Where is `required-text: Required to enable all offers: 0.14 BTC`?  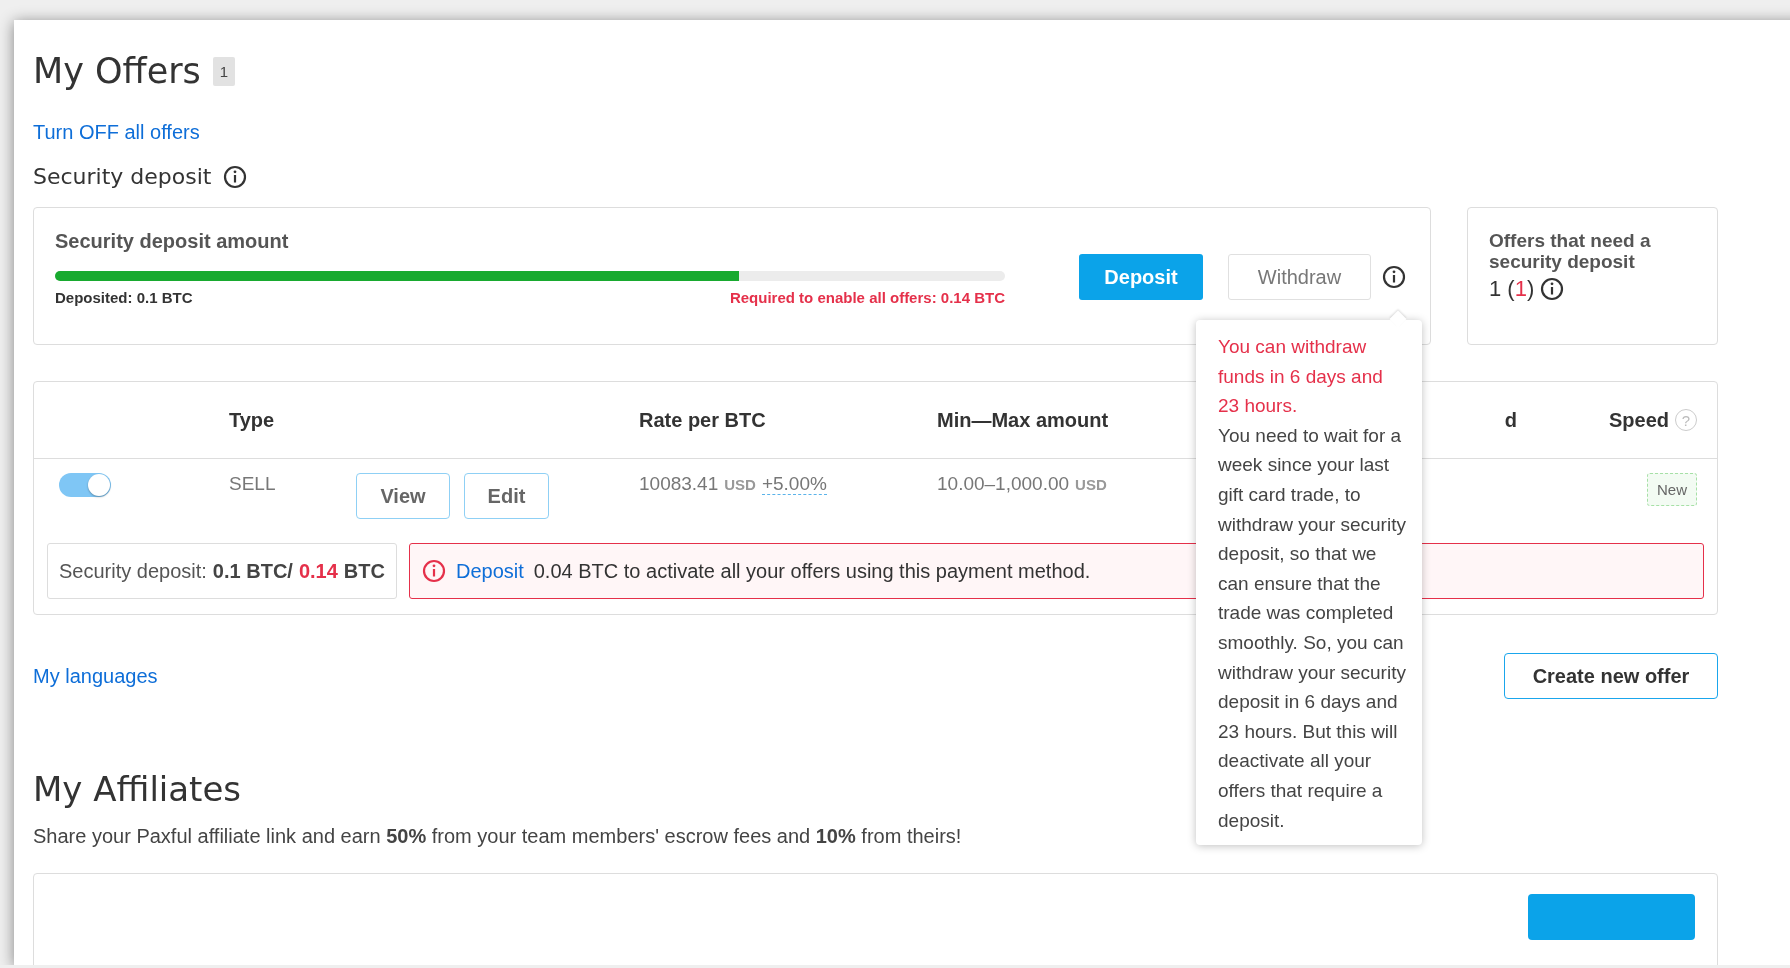 required-text: Required to enable all offers: 0.14 BTC is located at coordinates (867, 297).